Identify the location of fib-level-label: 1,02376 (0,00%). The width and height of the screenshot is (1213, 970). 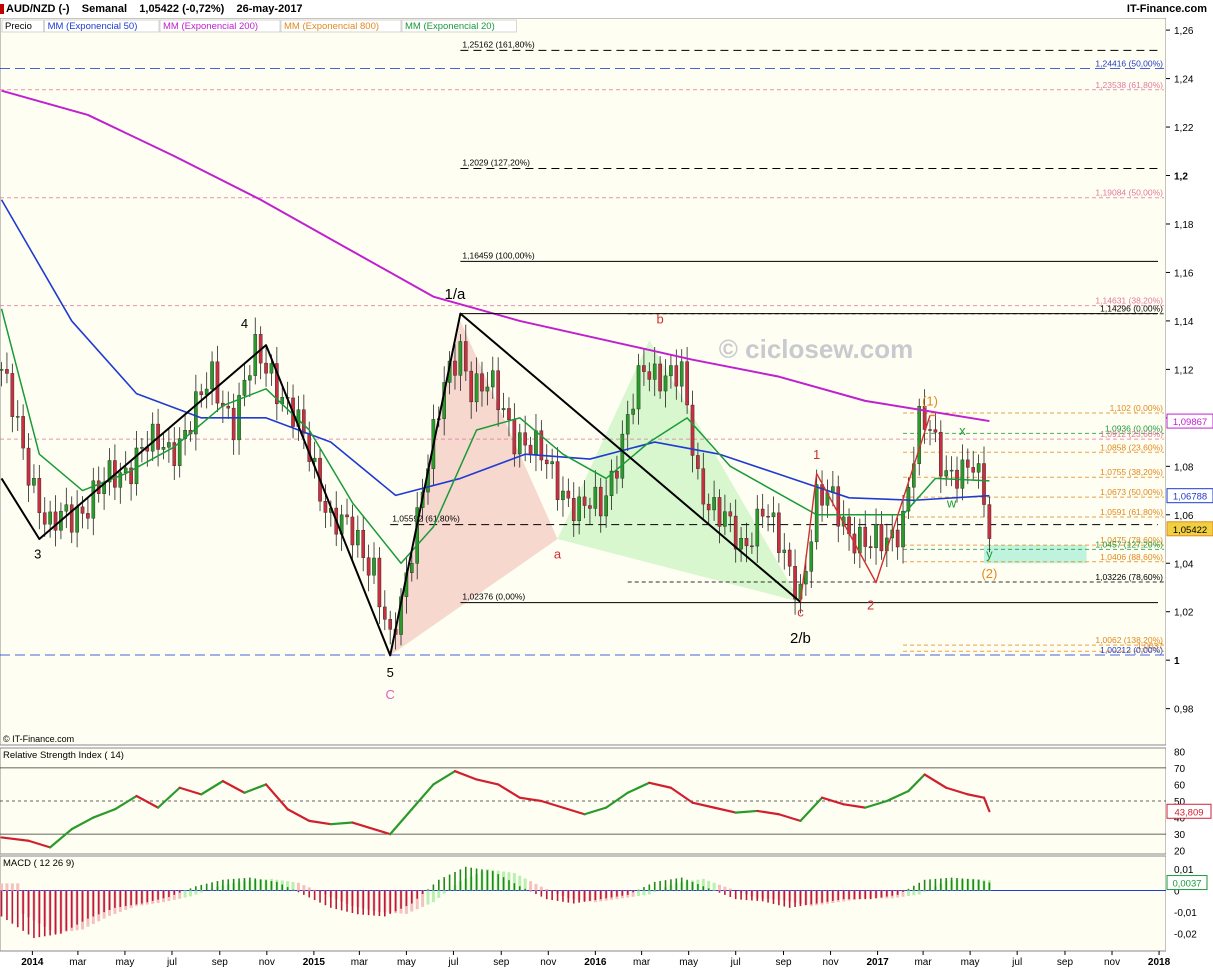
(493, 597).